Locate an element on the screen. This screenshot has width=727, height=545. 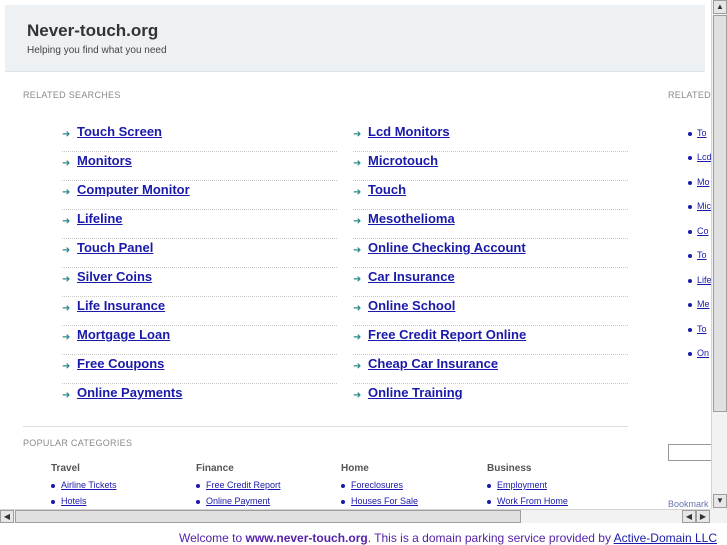
related-search-link: Life Insurance is located at coordinates (121, 305).